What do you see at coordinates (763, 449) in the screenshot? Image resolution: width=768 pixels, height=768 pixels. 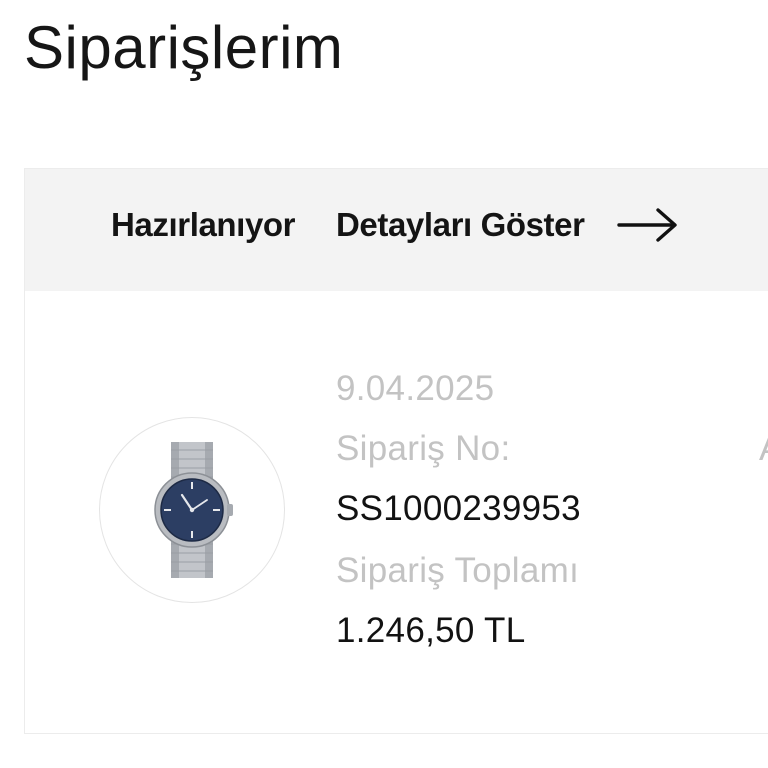 I see `clipped-text: A` at bounding box center [763, 449].